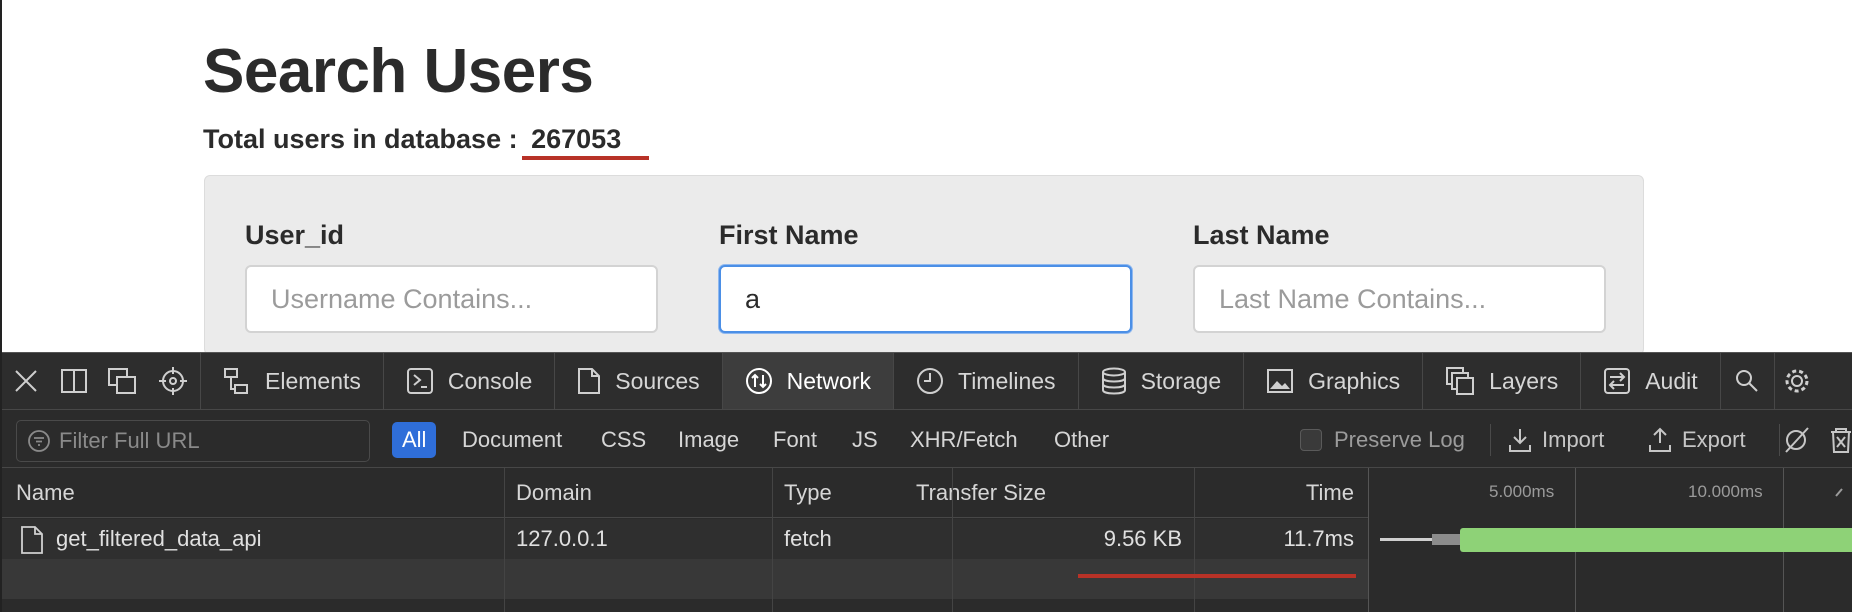 Image resolution: width=1852 pixels, height=612 pixels. I want to click on tab-label: Network, so click(828, 380).